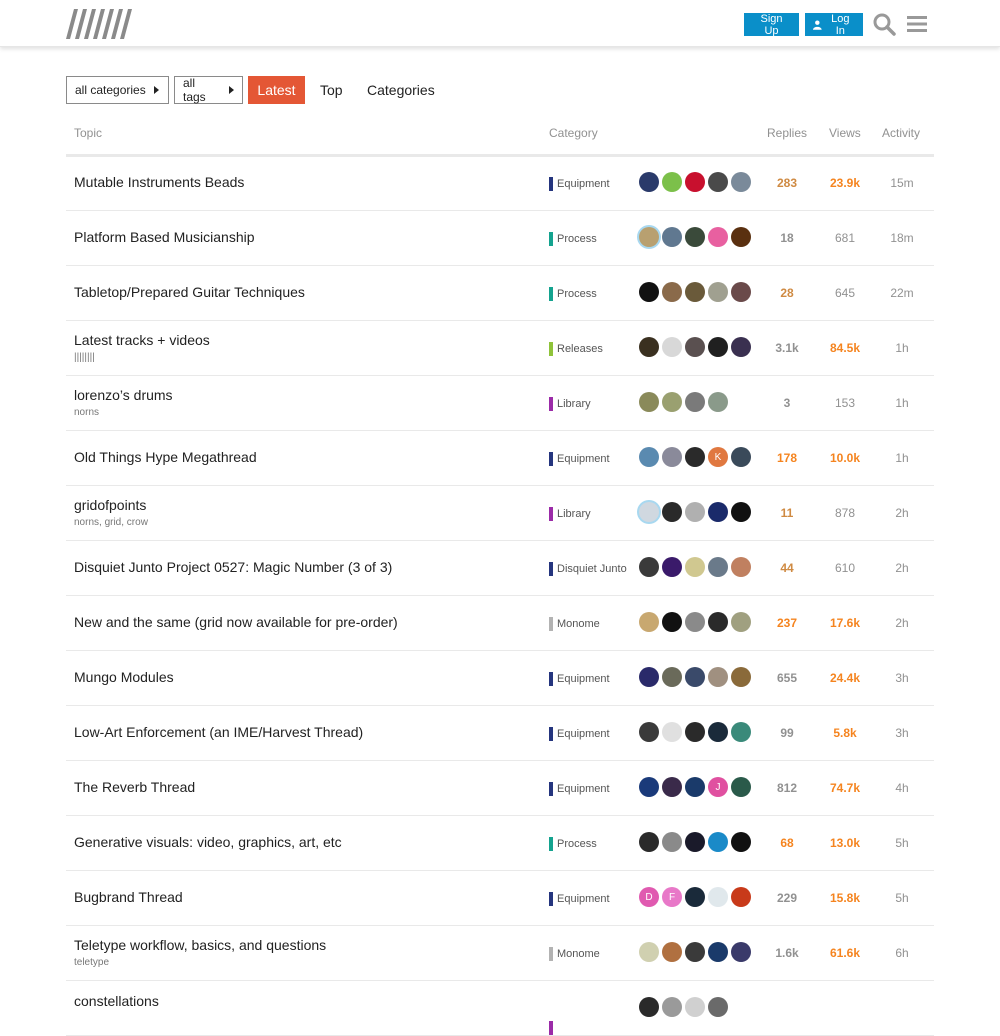  I want to click on topic-title: Tabletop/Prepared Guitar Techniques, so click(189, 292).